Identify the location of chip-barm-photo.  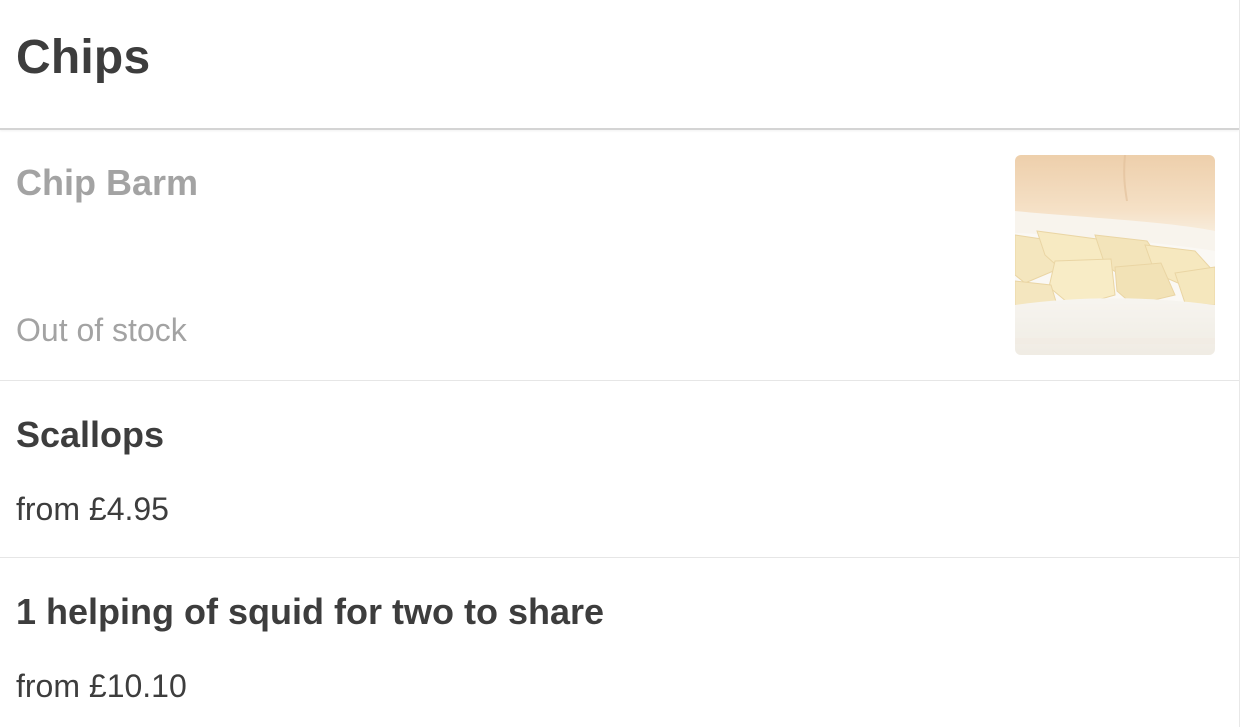
(1115, 255).